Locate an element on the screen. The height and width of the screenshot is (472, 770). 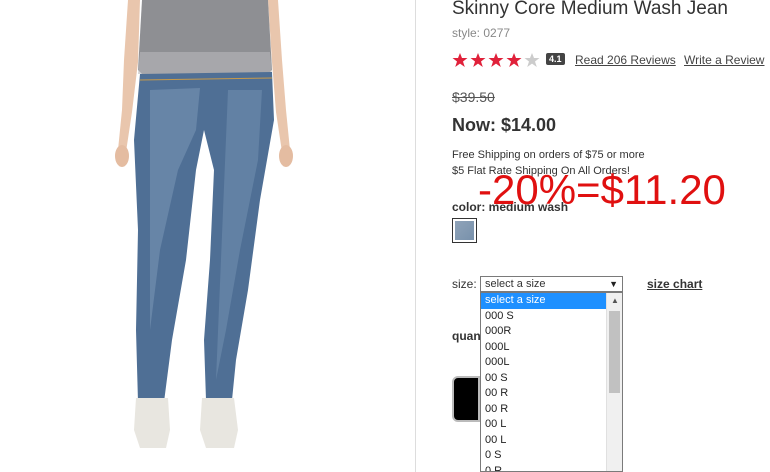
color-swatch-medium-wash is located at coordinates (464, 230).